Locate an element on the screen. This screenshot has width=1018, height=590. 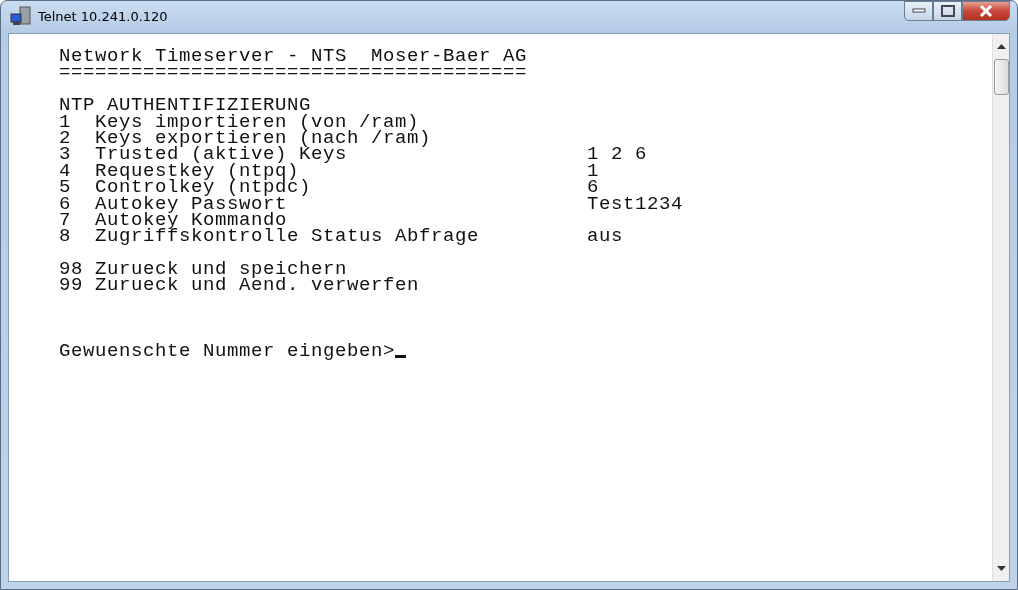
scrollbar is located at coordinates (1000, 307).